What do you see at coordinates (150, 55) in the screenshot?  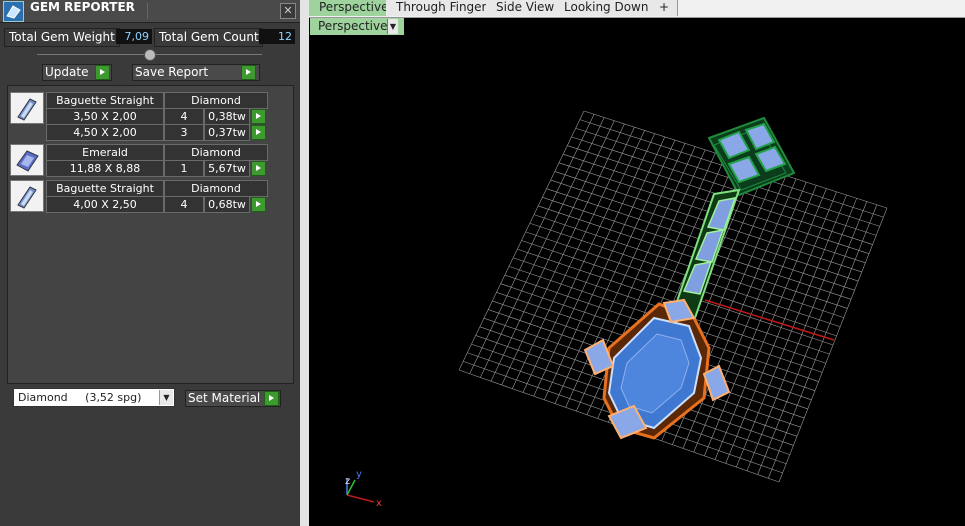 I see `slider-handle` at bounding box center [150, 55].